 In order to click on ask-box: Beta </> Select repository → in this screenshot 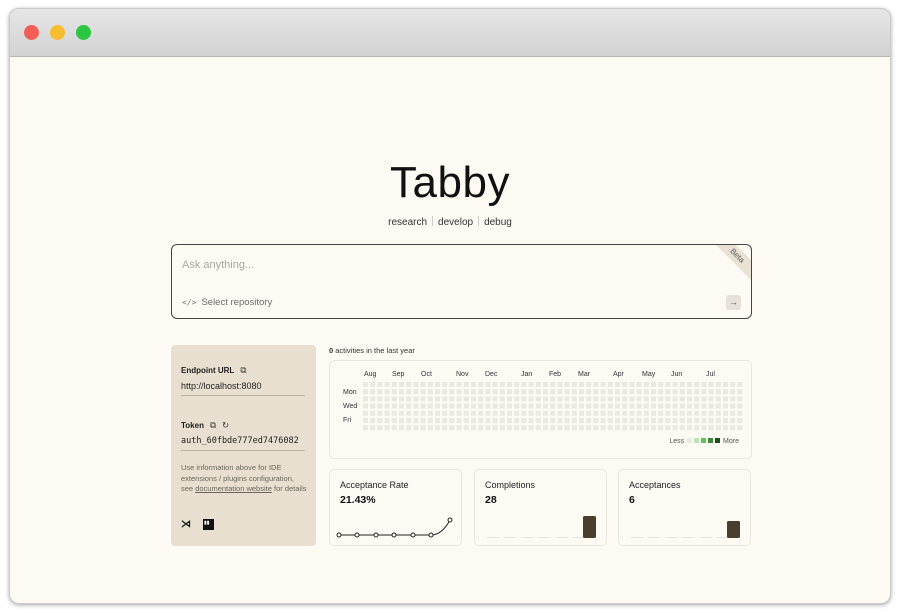, I will do `click(461, 281)`.